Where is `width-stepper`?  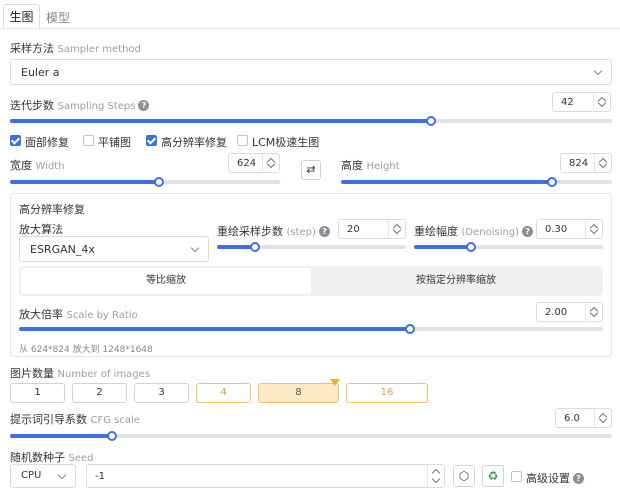 width-stepper is located at coordinates (270, 163).